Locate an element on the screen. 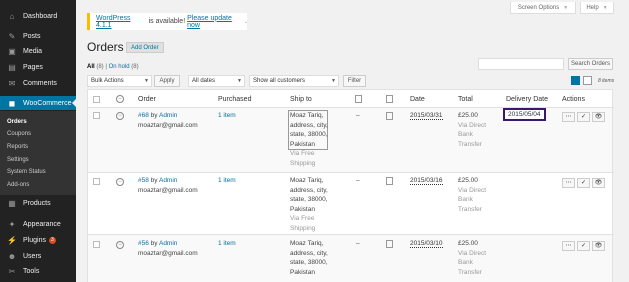 The height and width of the screenshot is (282, 629). search-orders-input is located at coordinates (521, 64).